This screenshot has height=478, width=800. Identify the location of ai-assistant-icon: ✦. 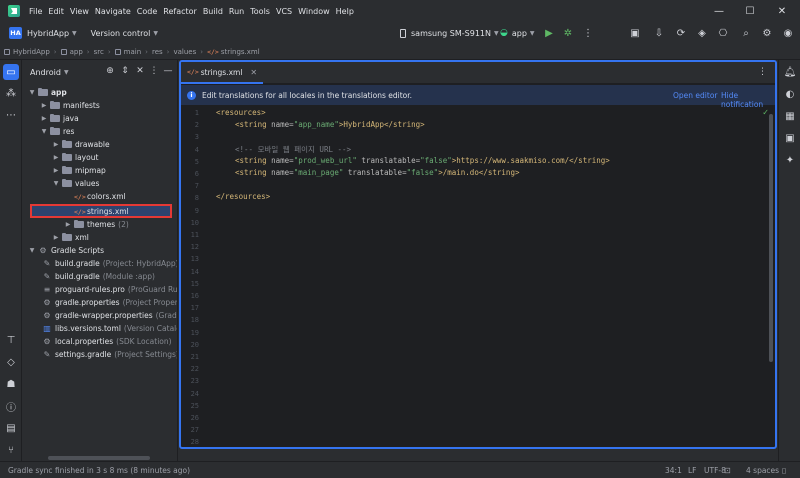
(790, 160).